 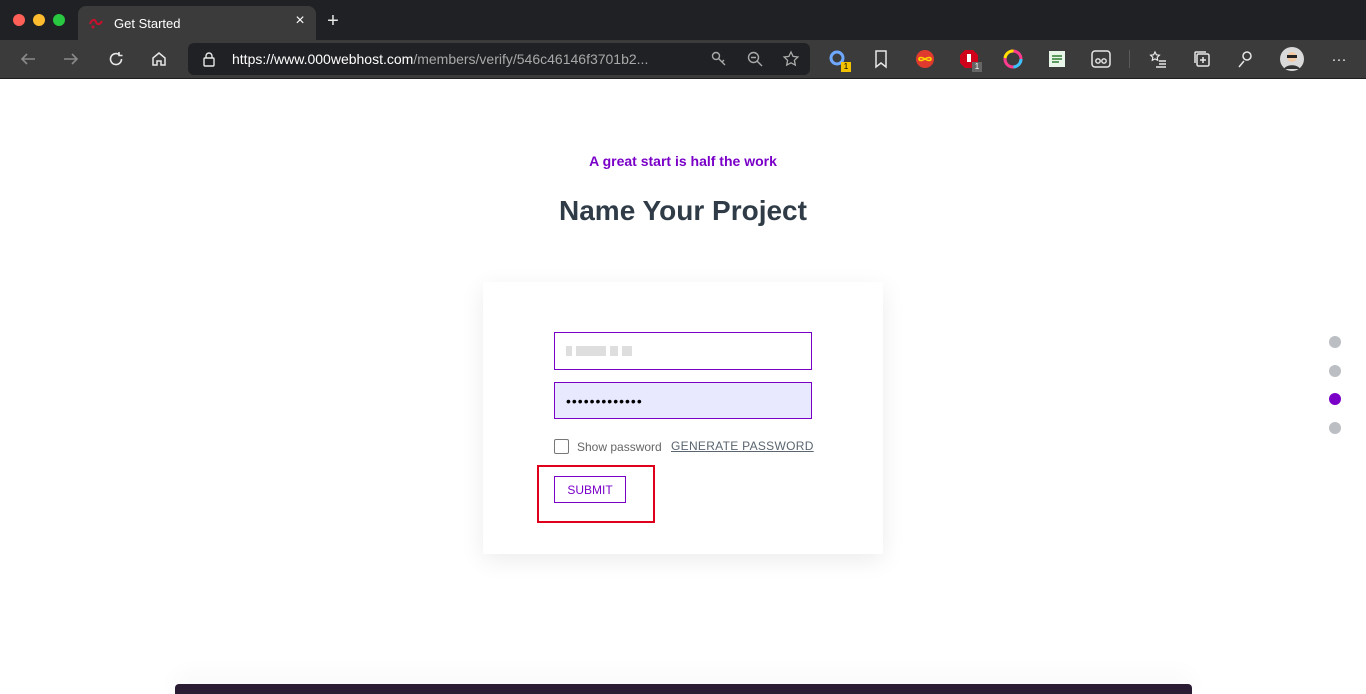 I want to click on browser-tab: Get Started ×, so click(x=197, y=23).